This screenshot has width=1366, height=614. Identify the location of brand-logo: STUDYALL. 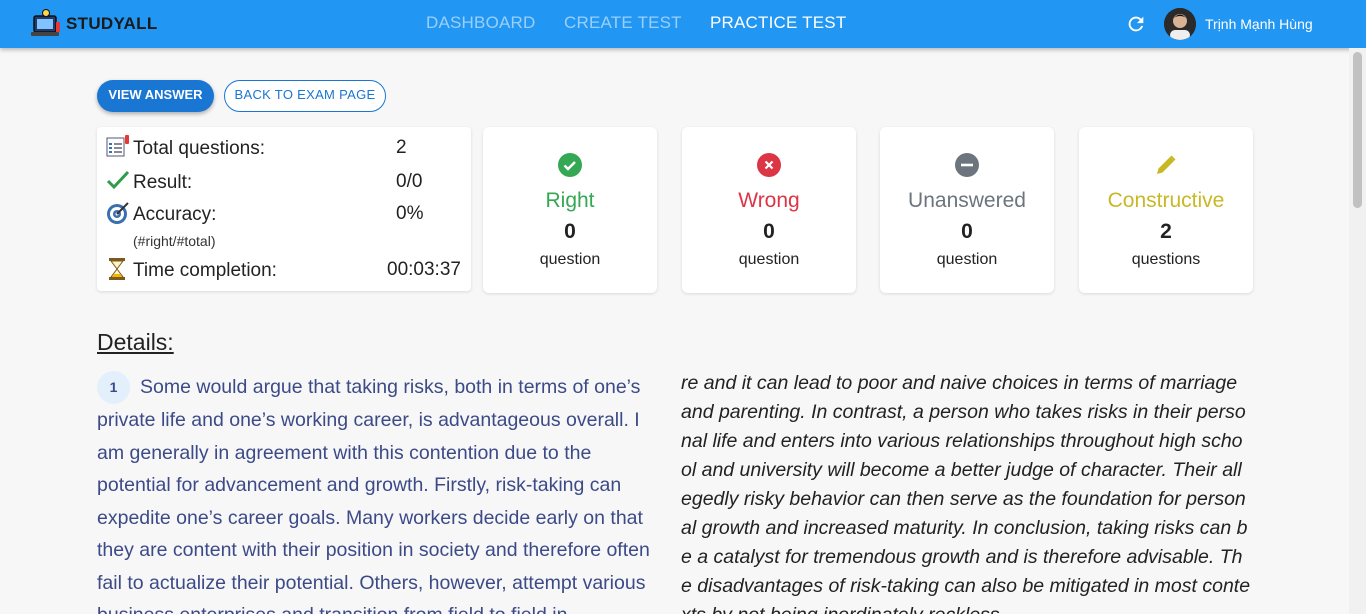
(94, 24).